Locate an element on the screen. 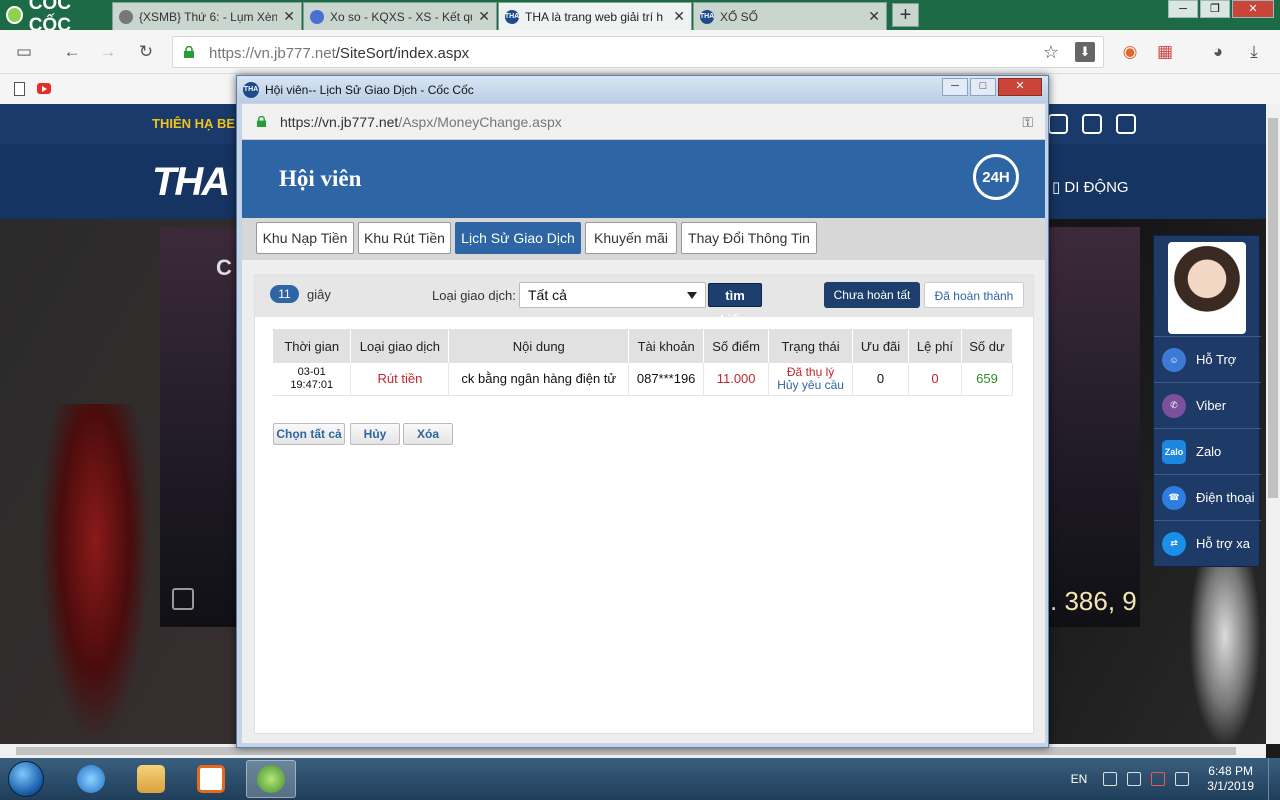  delete-button: Xóa is located at coordinates (428, 434).